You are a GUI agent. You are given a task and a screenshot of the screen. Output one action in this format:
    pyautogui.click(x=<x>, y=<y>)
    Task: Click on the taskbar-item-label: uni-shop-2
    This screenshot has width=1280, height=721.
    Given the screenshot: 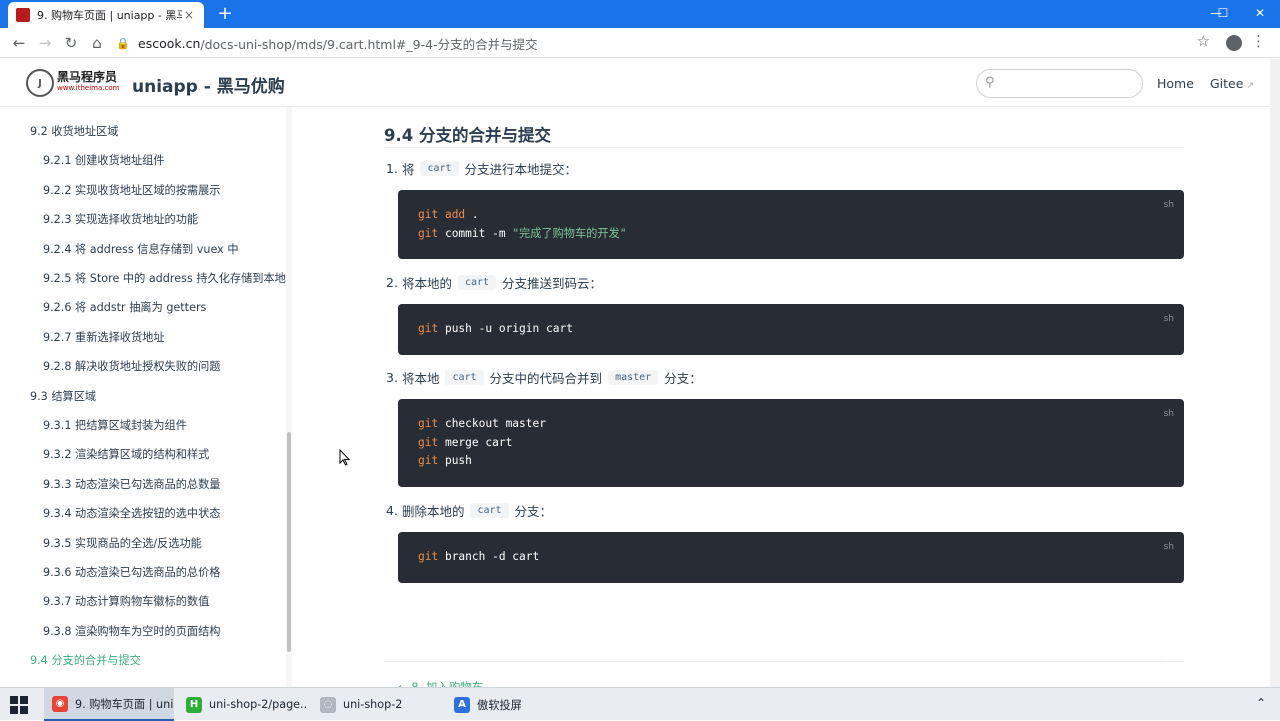 What is the action you would take?
    pyautogui.click(x=373, y=704)
    